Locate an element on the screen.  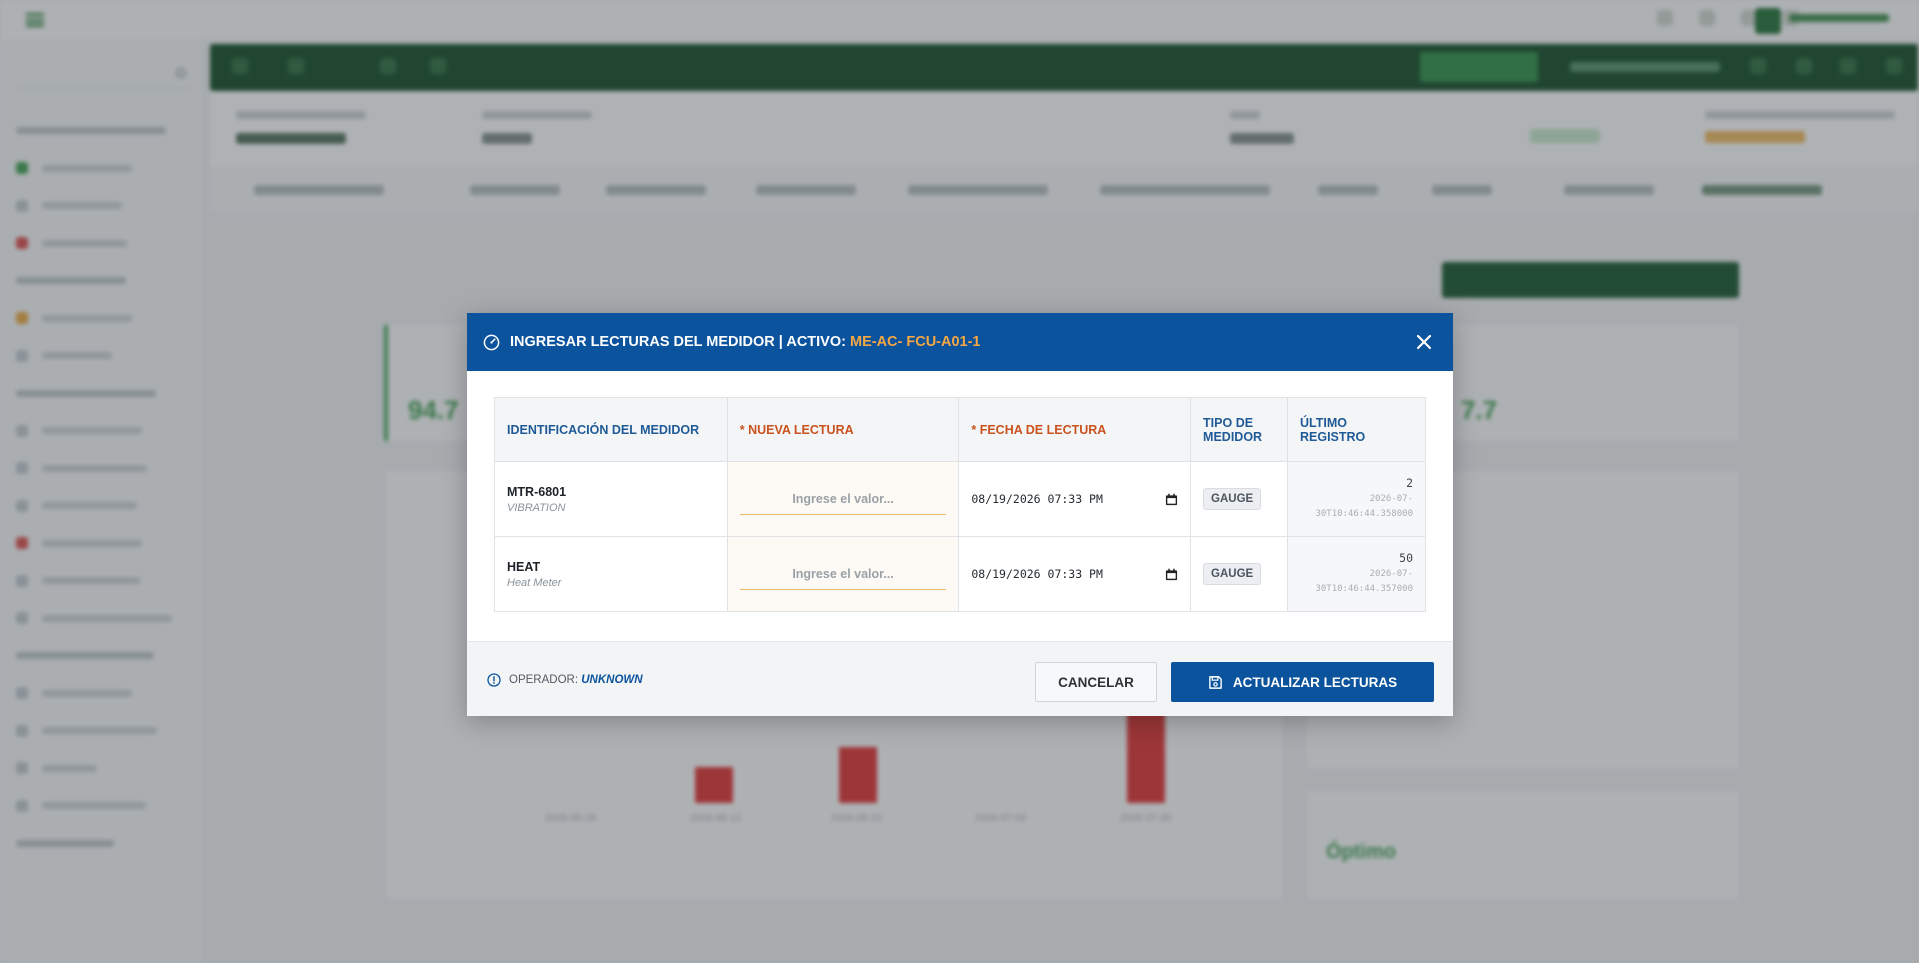
dialog-title-text: INGRESAR LECTURAS DEL MEDIDOR | ACTIVO: is located at coordinates (678, 342).